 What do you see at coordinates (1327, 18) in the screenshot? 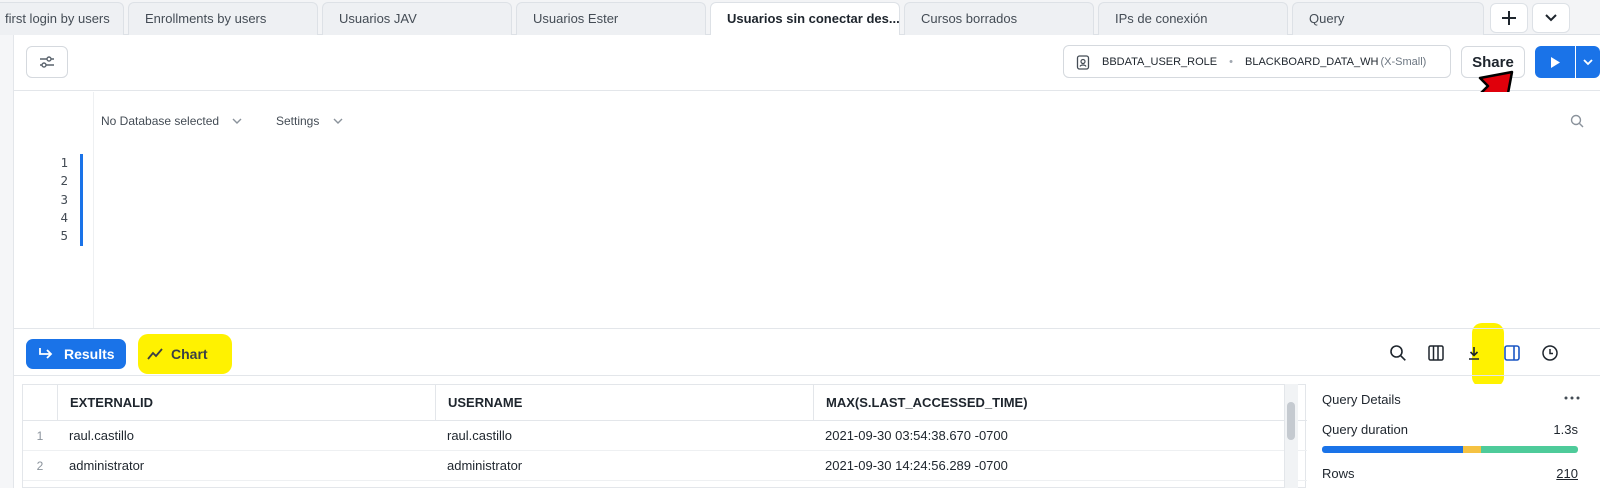
I see `tab-label: Query` at bounding box center [1327, 18].